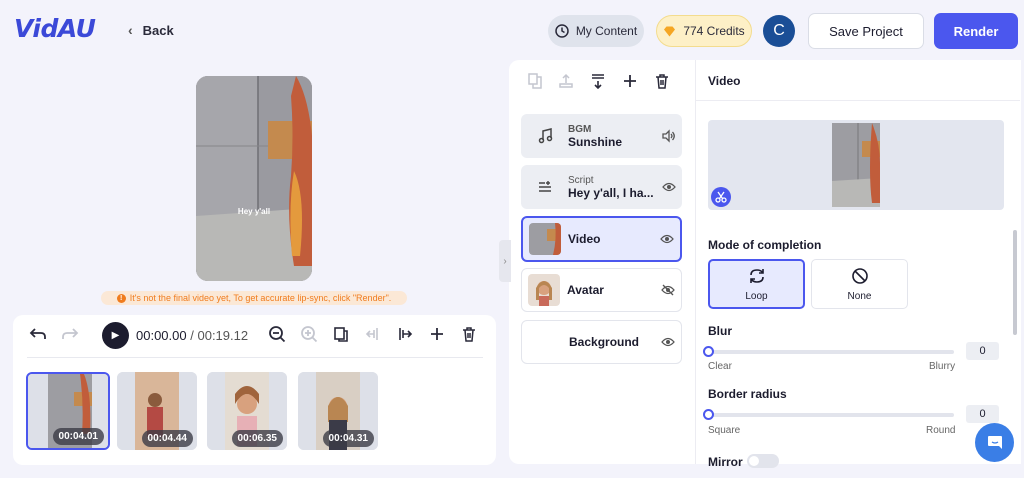 The image size is (1024, 478). I want to click on credits-label: 774 Credits, so click(714, 31).